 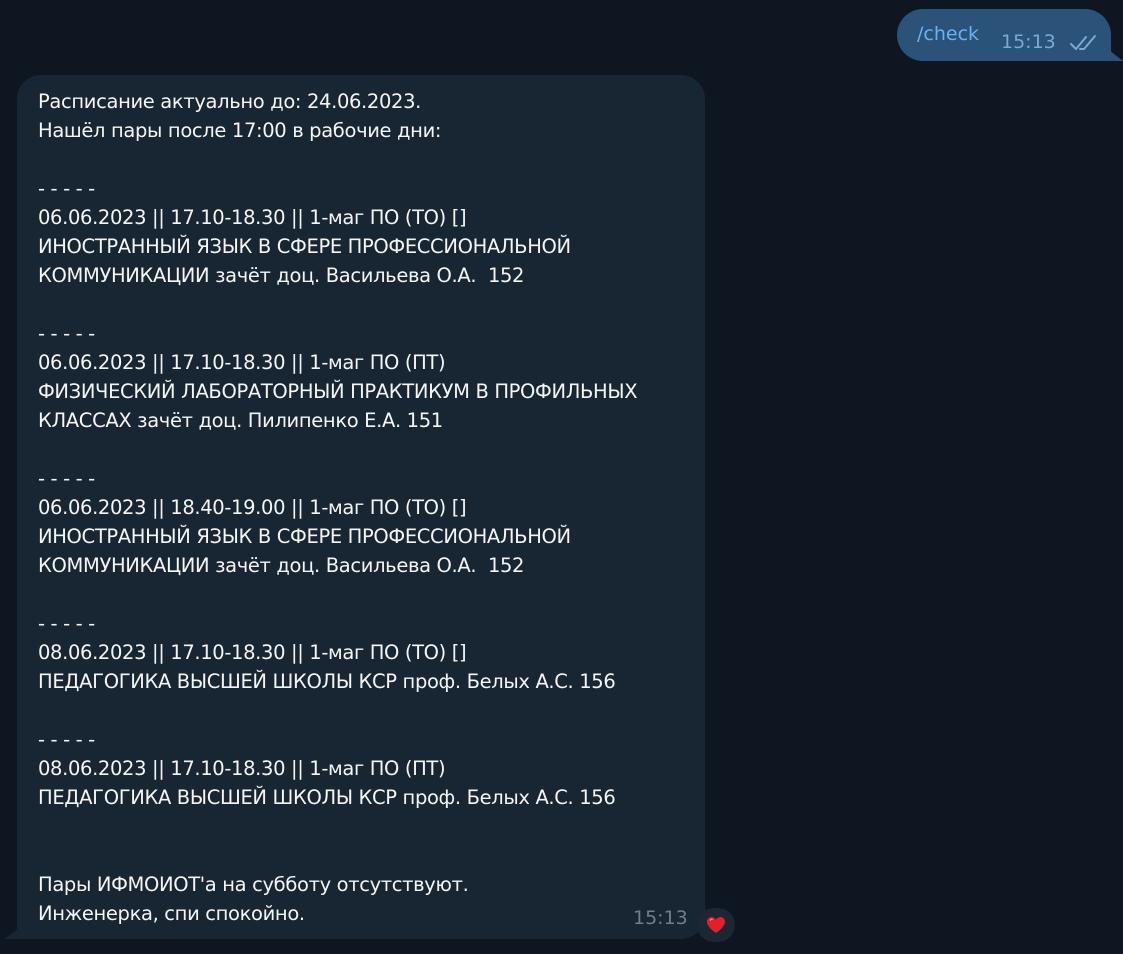 I want to click on outgoing-message: /check 15:13, so click(x=1004, y=35).